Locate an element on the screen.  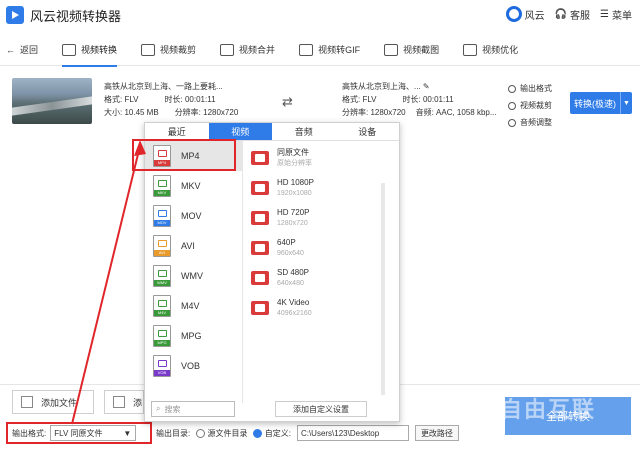
format-item-wmv: WMV WMV is located at coordinates (193, 276).